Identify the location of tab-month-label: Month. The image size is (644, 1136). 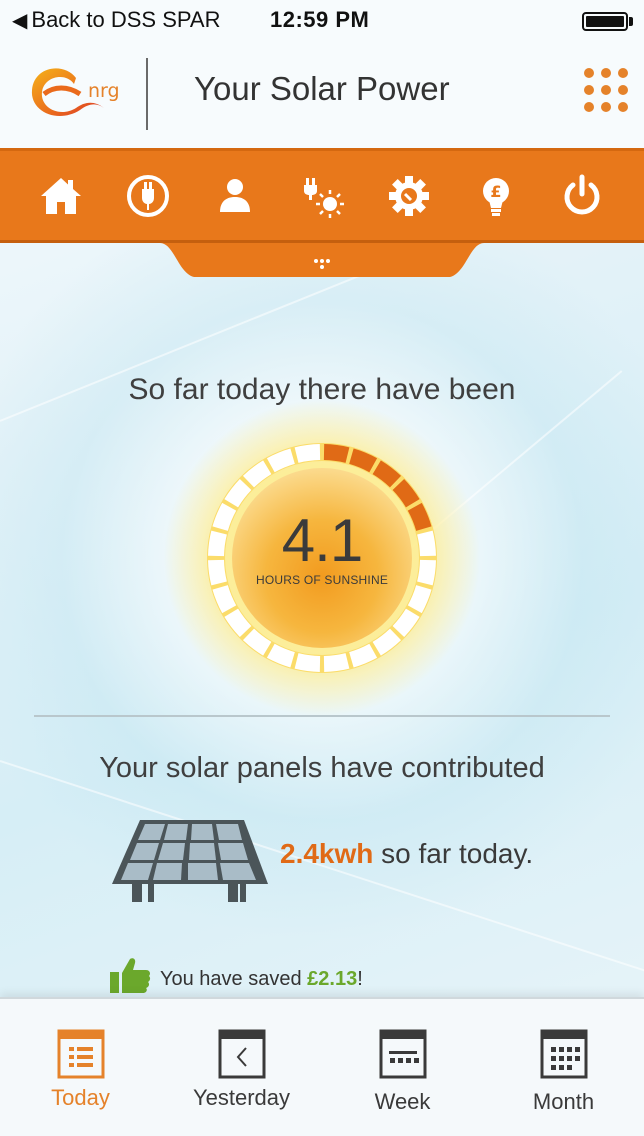
(563, 1101).